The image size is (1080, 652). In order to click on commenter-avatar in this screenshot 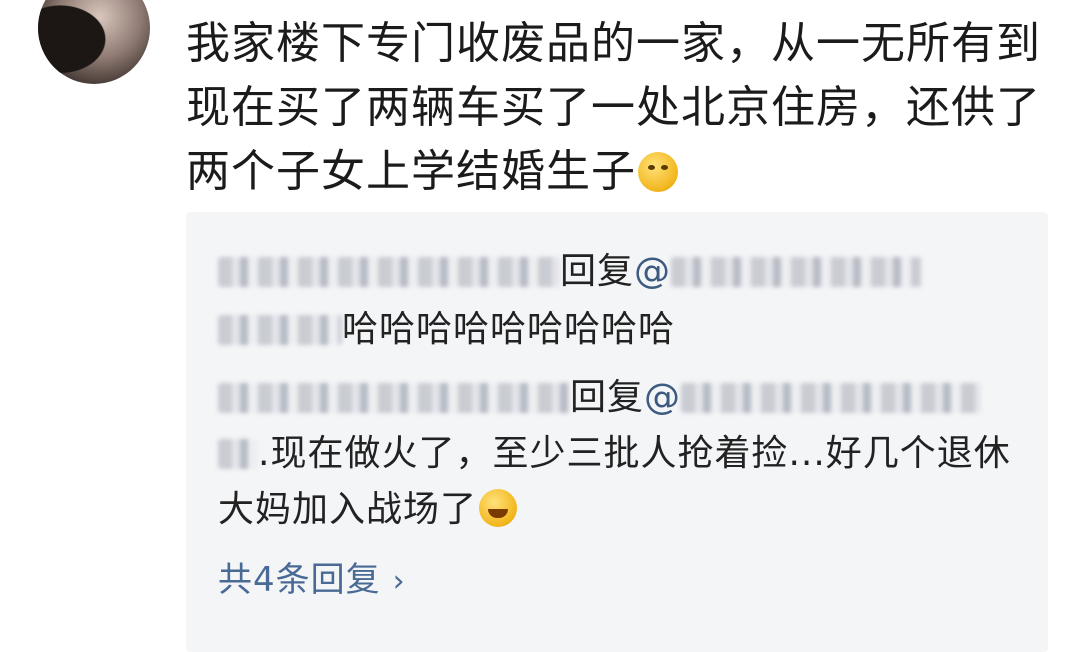, I will do `click(94, 42)`.